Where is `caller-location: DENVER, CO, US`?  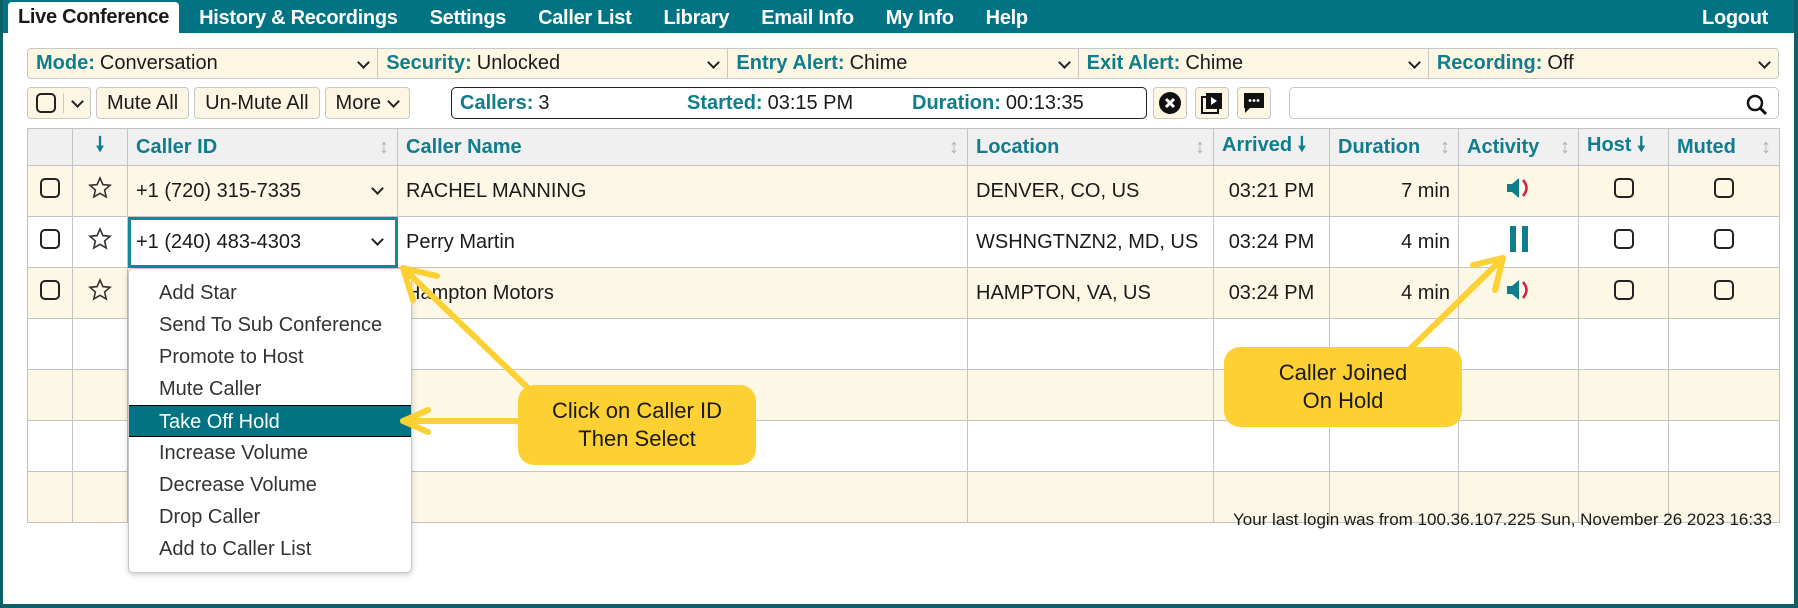
caller-location: DENVER, CO, US is located at coordinates (1090, 191).